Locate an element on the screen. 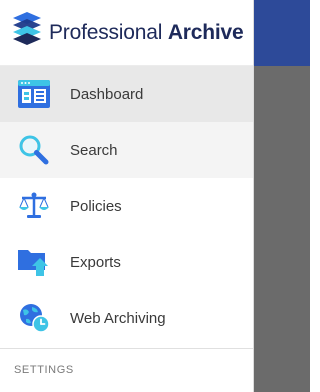 The height and width of the screenshot is (392, 320). nav-label-web-archiving: Web Archiving is located at coordinates (118, 318).